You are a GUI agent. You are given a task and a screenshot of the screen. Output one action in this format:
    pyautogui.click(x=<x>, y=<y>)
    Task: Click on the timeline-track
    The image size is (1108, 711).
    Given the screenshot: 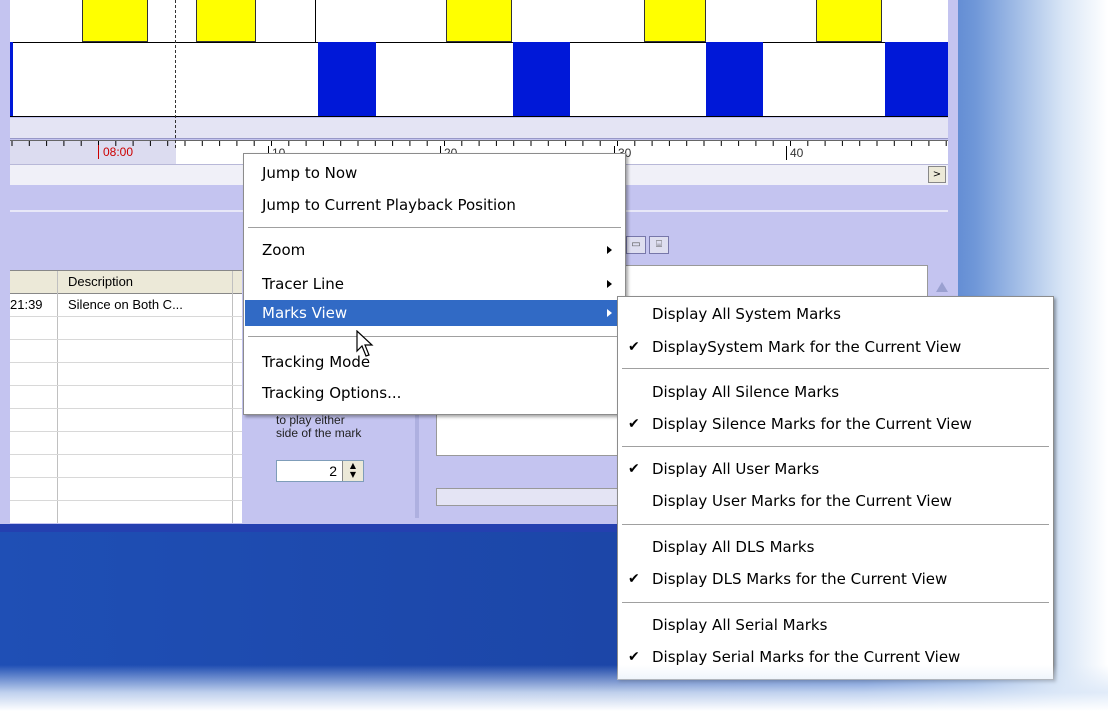 What is the action you would take?
    pyautogui.click(x=479, y=58)
    